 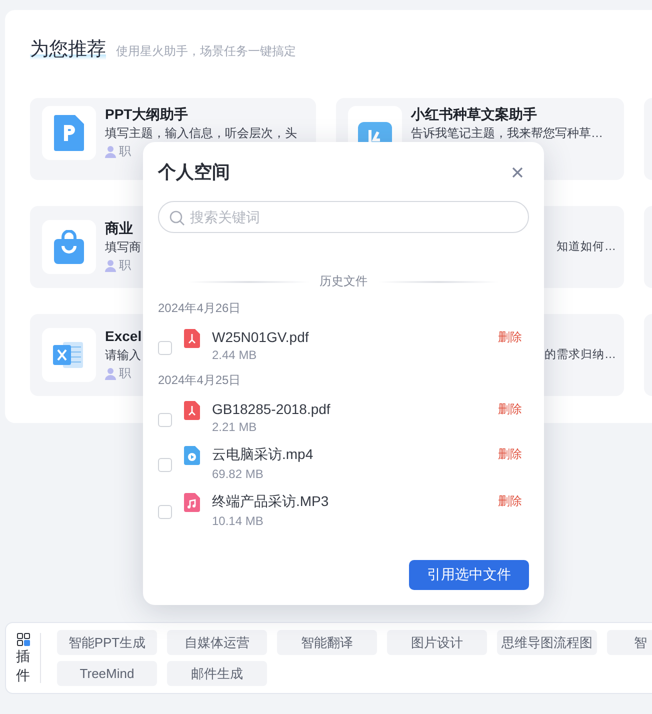 What do you see at coordinates (177, 218) in the screenshot?
I see `search-icon` at bounding box center [177, 218].